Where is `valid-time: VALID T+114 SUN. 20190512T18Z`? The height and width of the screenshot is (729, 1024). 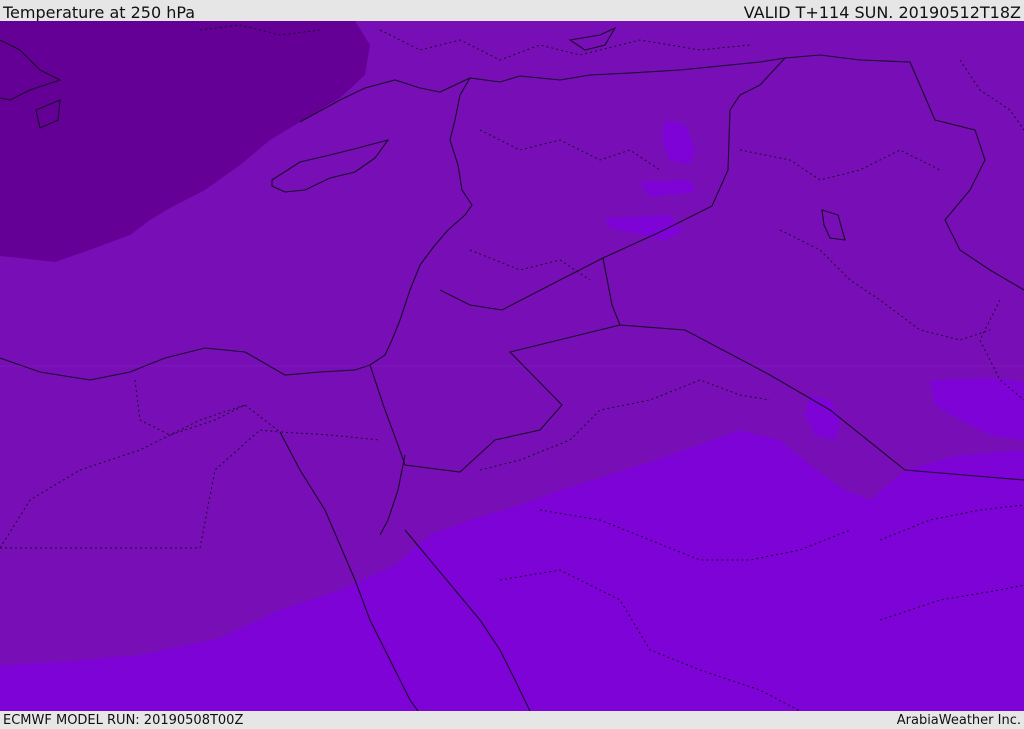
valid-time: VALID T+114 SUN. 20190512T18Z is located at coordinates (882, 12).